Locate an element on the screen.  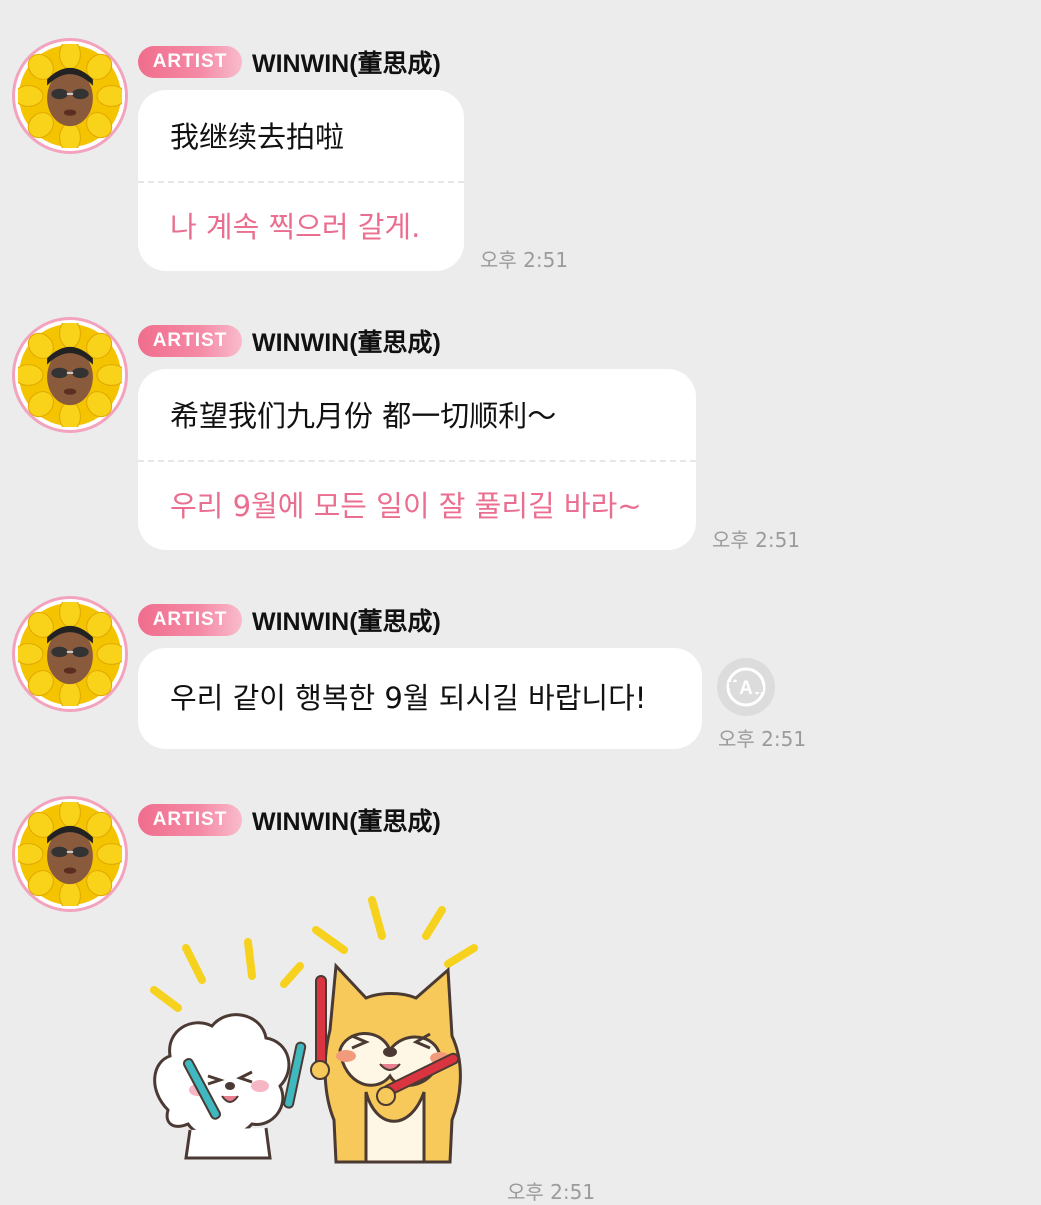
original-text: 我继续去拍啦 is located at coordinates (257, 137).